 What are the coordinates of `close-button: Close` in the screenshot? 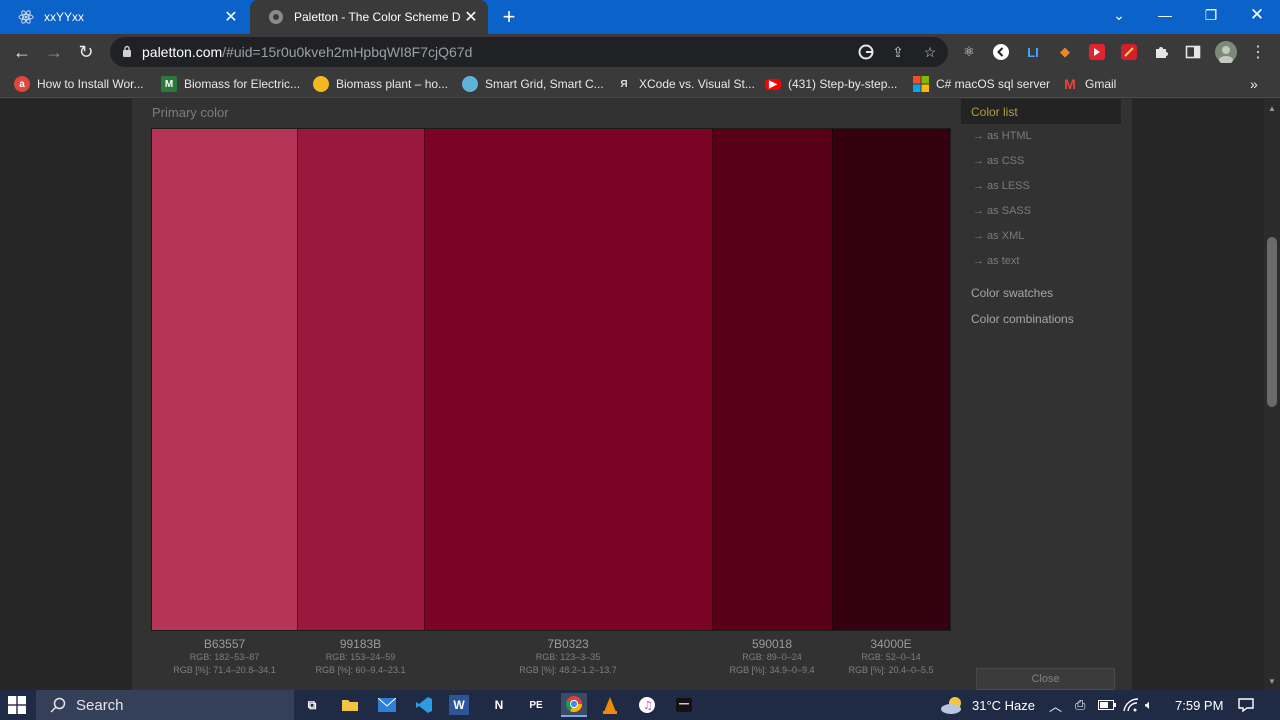 It's located at (1045, 679).